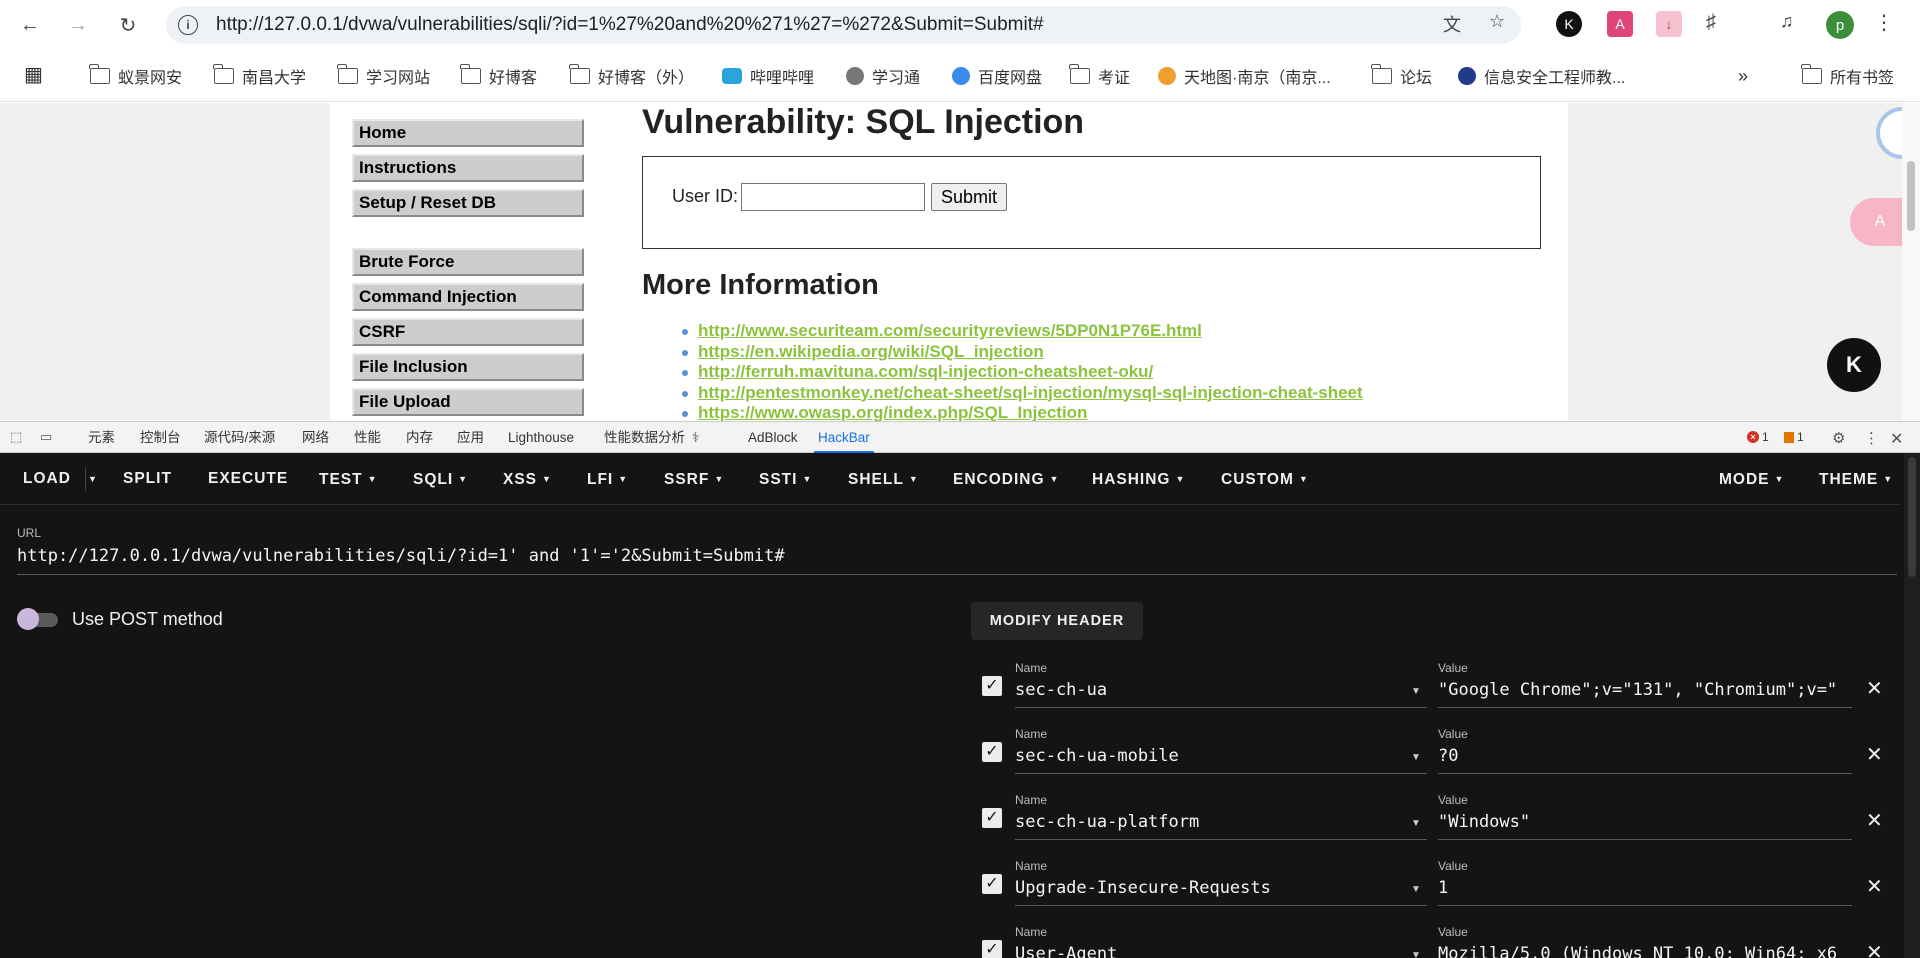  What do you see at coordinates (1210, 756) in the screenshot?
I see `header-name-field: sec-ch-ua-mobile` at bounding box center [1210, 756].